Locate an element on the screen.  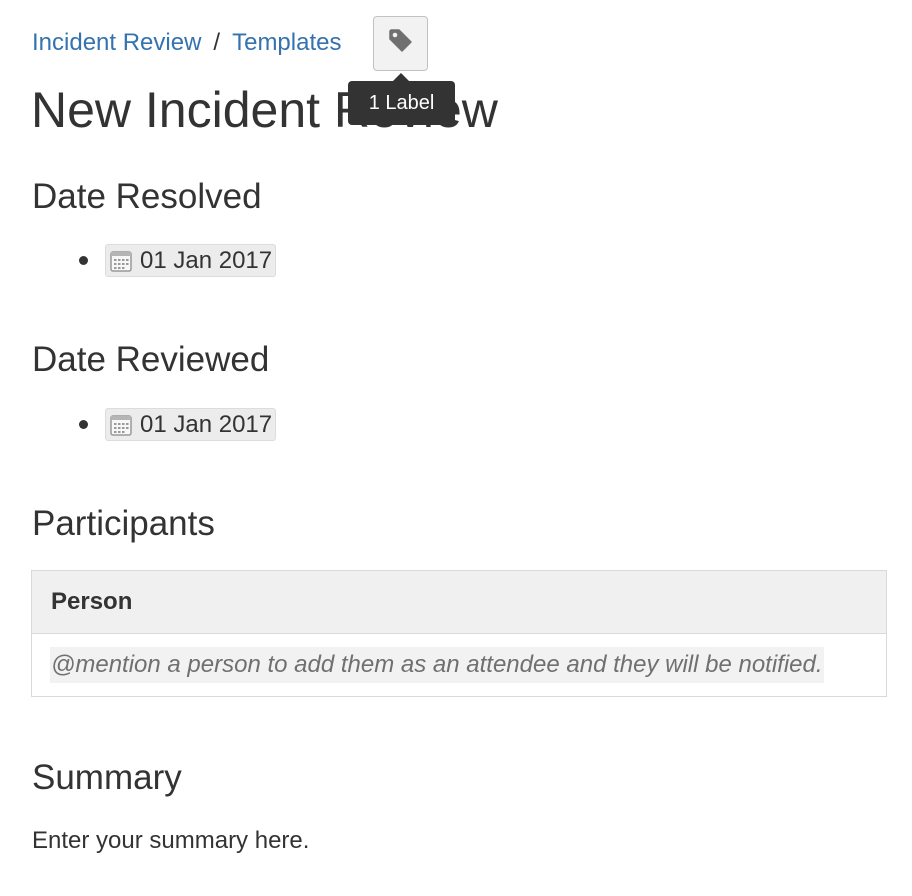
list-item-date-resolved: 01 Jan 2017 is located at coordinates (178, 260).